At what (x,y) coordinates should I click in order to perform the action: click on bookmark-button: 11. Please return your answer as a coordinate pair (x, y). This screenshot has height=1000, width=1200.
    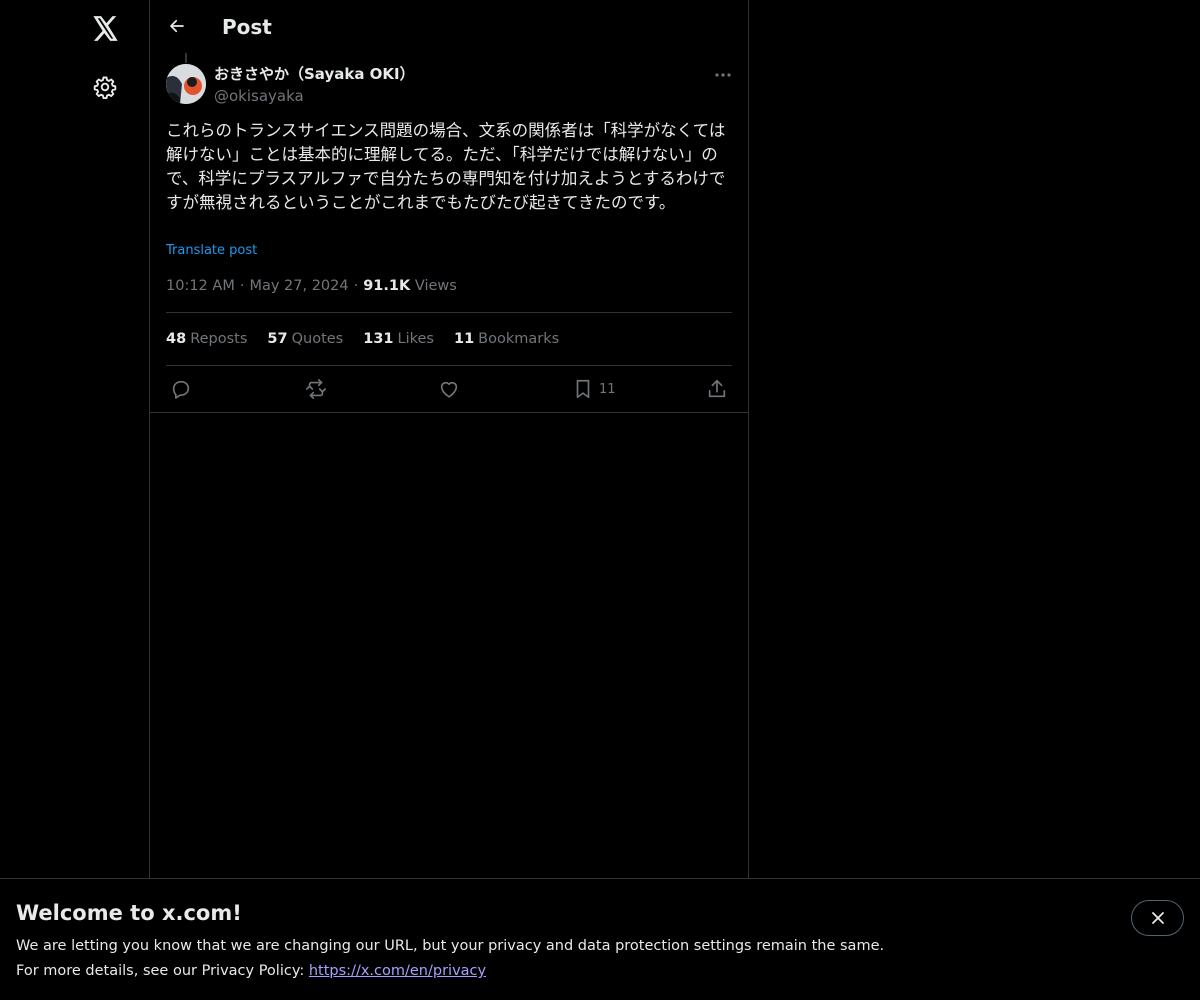
    Looking at the image, I should click on (594, 389).